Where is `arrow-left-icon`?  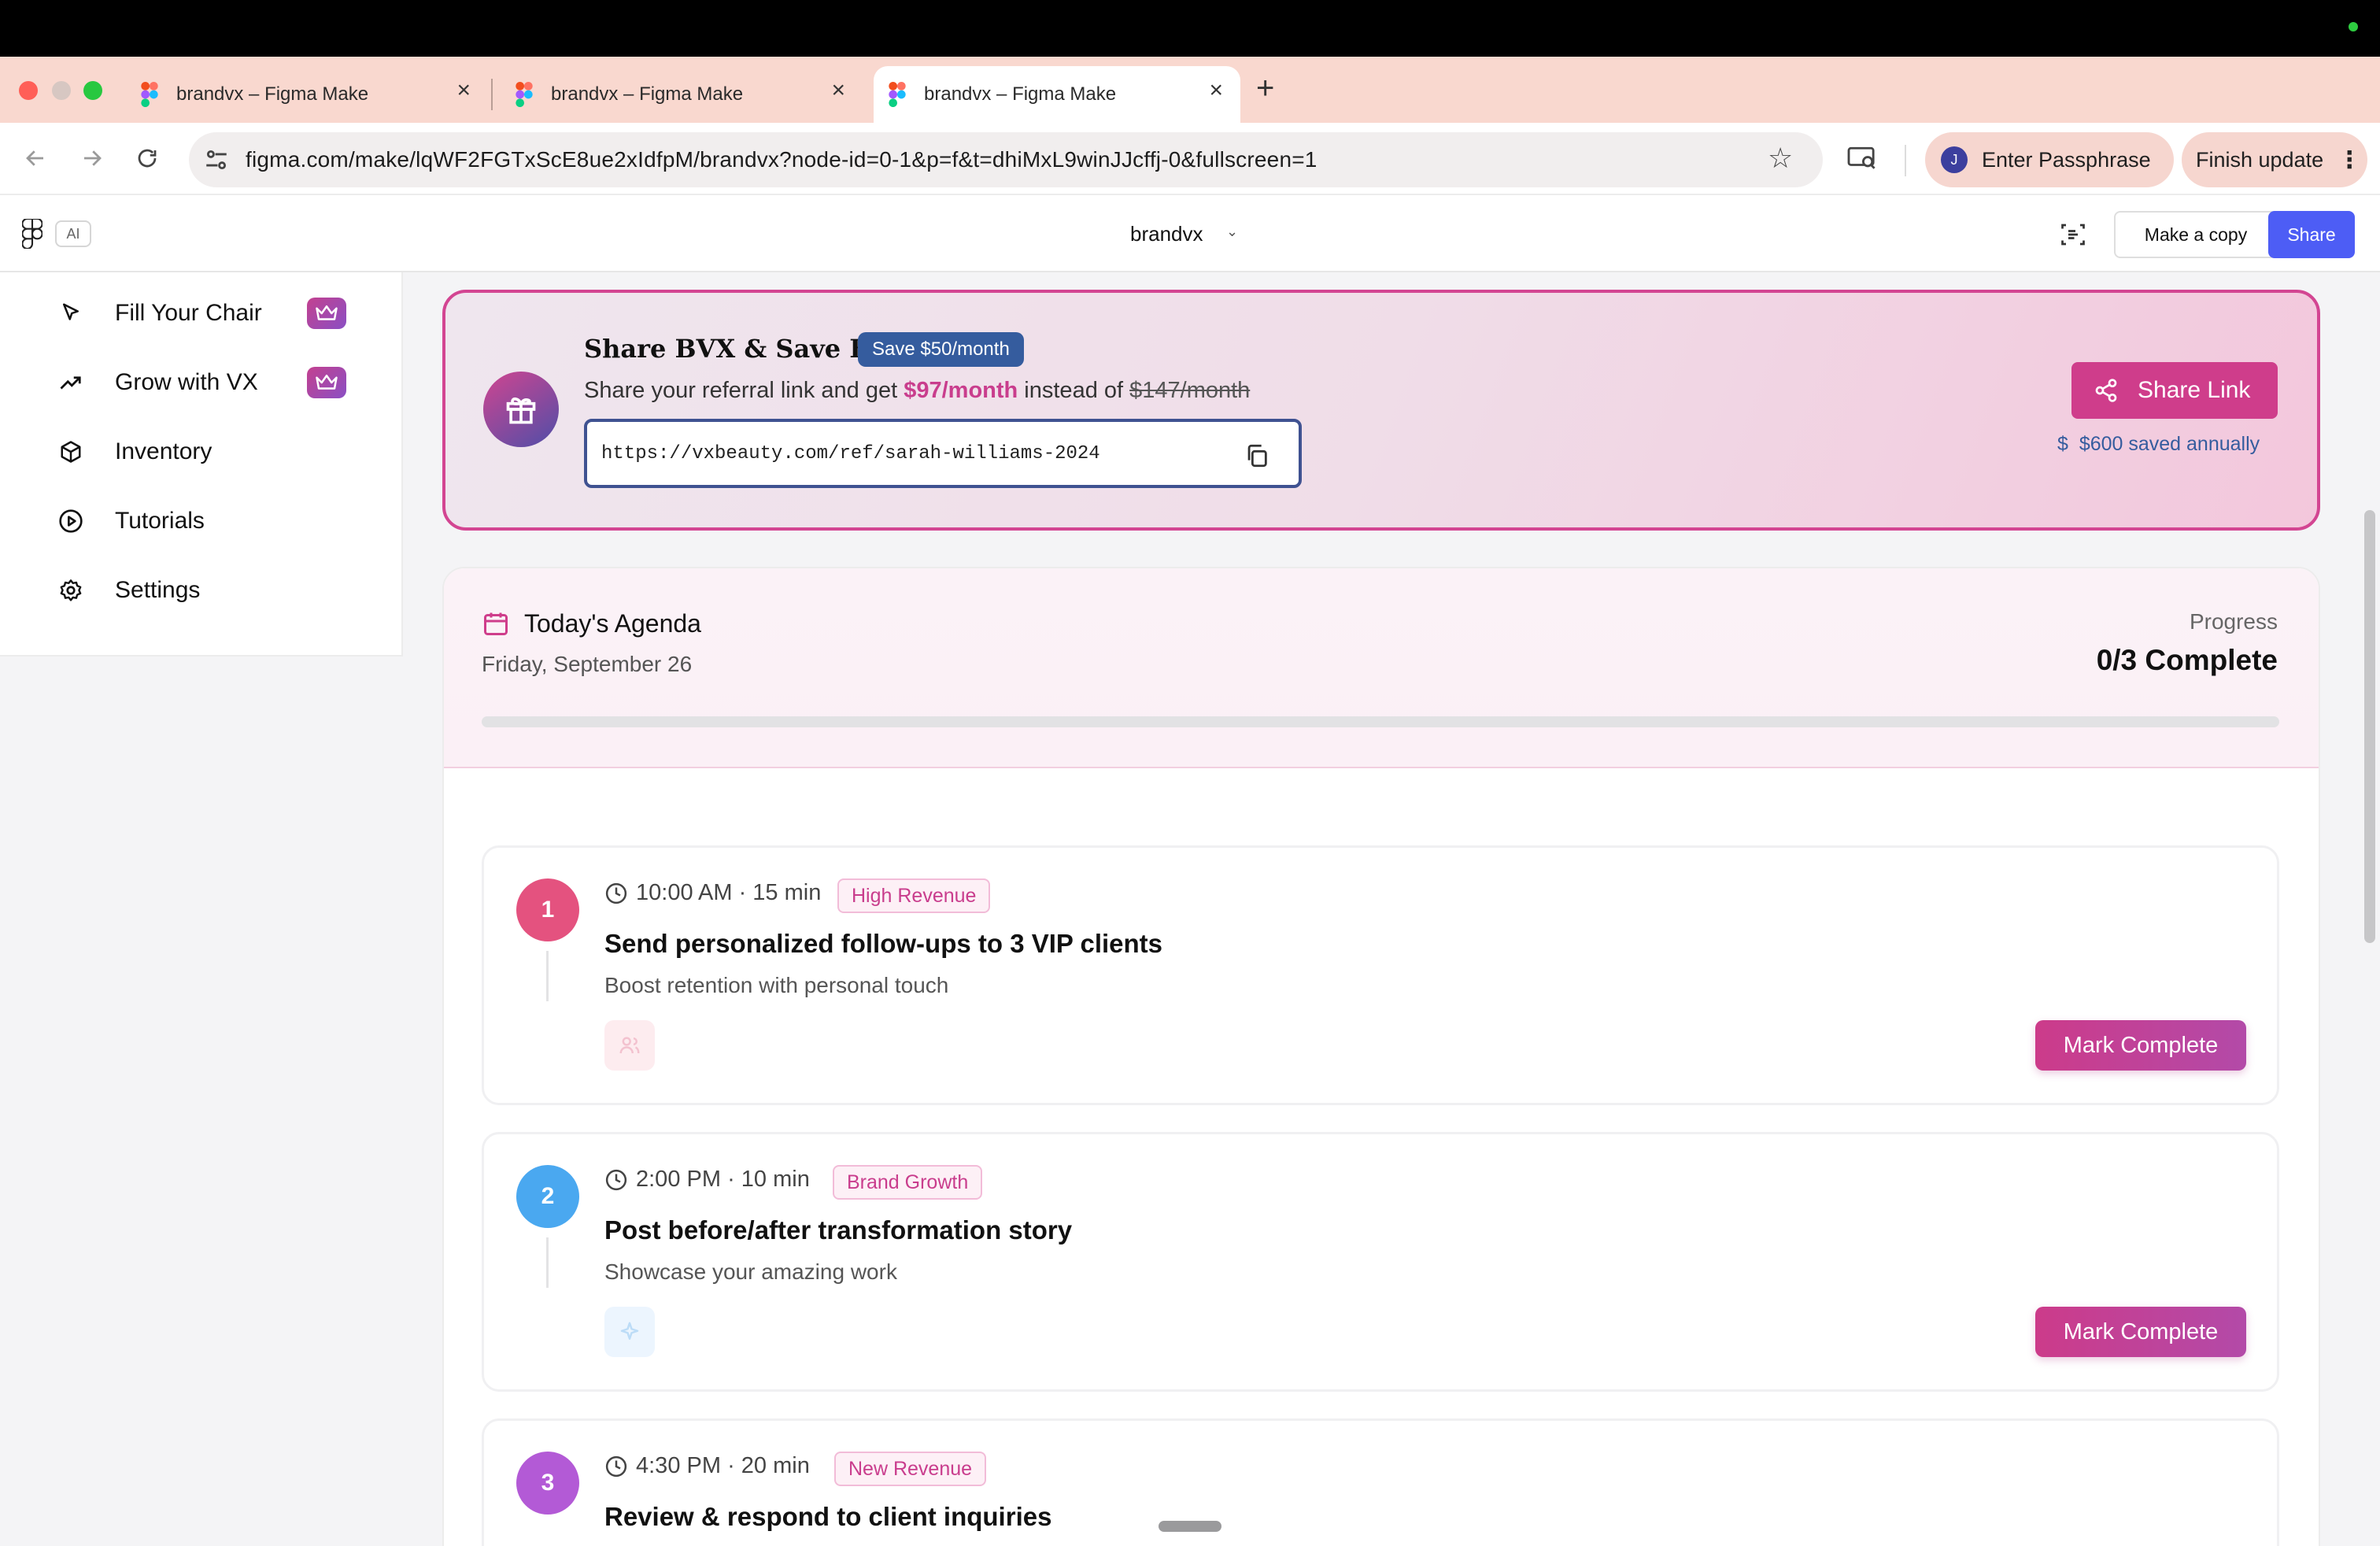 arrow-left-icon is located at coordinates (34, 158).